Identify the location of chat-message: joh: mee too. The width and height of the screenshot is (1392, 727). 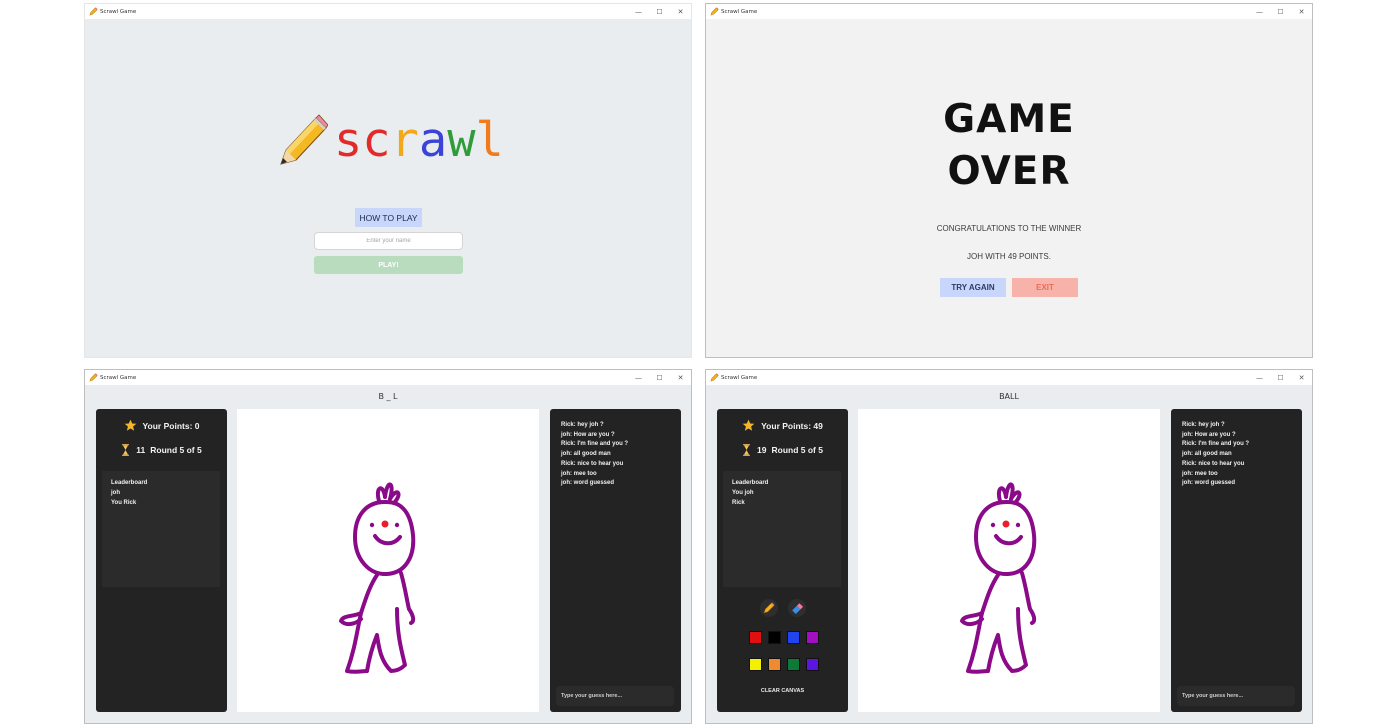
(1200, 473).